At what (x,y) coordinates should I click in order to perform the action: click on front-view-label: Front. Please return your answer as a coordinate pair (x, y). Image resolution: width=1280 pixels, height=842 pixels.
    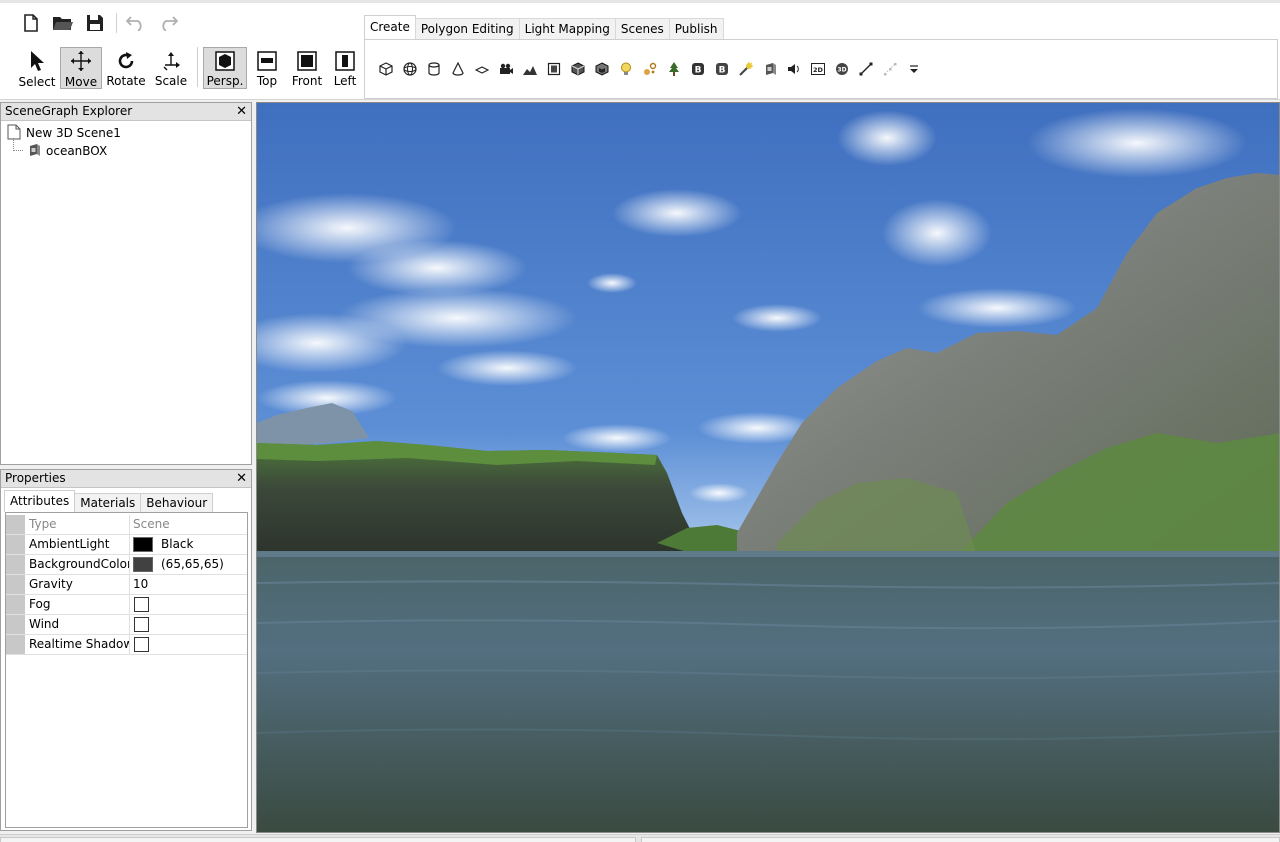
    Looking at the image, I should click on (307, 81).